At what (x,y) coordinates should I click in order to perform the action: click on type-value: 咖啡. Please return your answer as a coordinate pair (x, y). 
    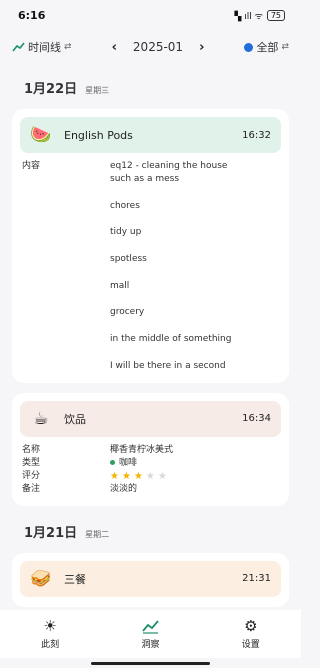
    Looking at the image, I should click on (128, 462).